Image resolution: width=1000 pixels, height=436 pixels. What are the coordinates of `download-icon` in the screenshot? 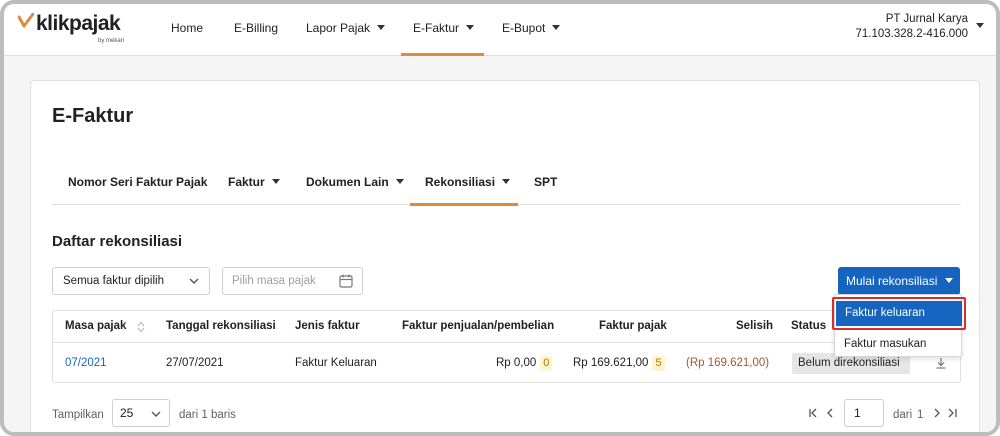 It's located at (941, 363).